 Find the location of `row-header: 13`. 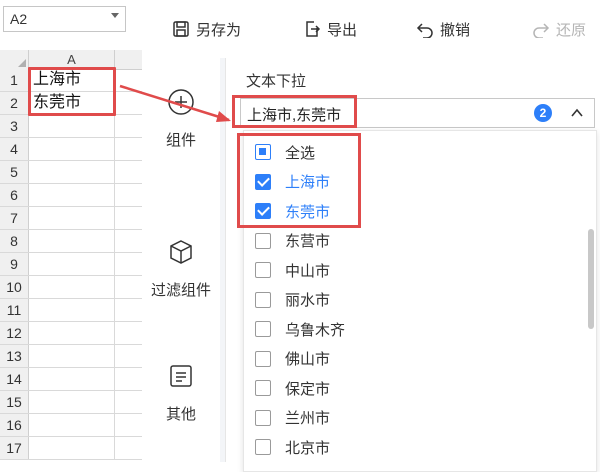

row-header: 13 is located at coordinates (14, 356).